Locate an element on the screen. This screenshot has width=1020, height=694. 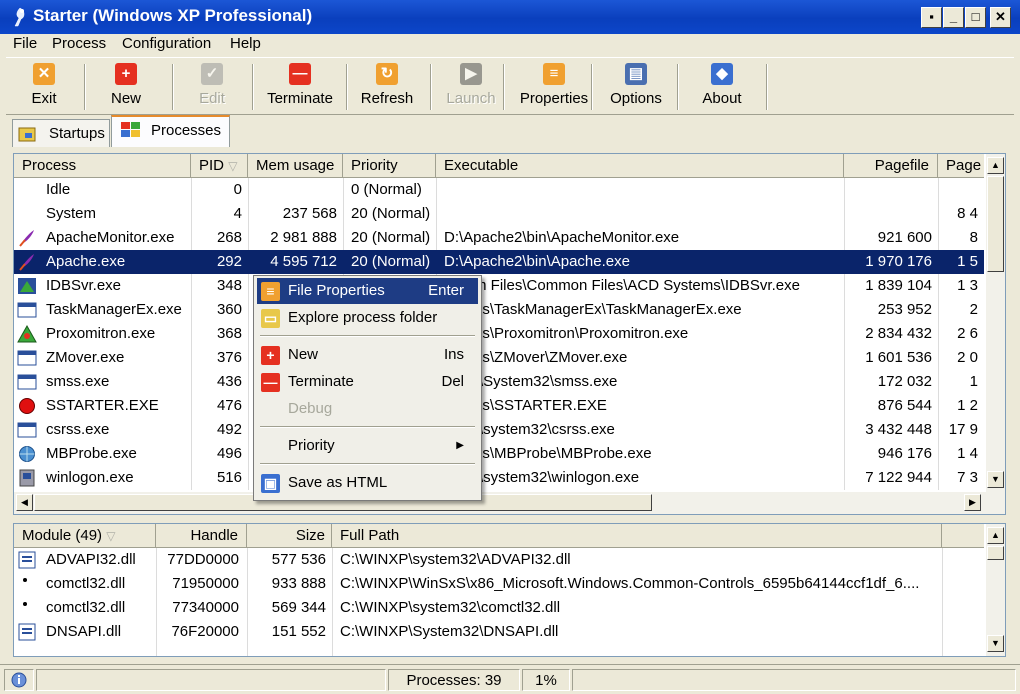
table-row: System 4 237 568 20 (Normal) 8 4 is located at coordinates (499, 214).